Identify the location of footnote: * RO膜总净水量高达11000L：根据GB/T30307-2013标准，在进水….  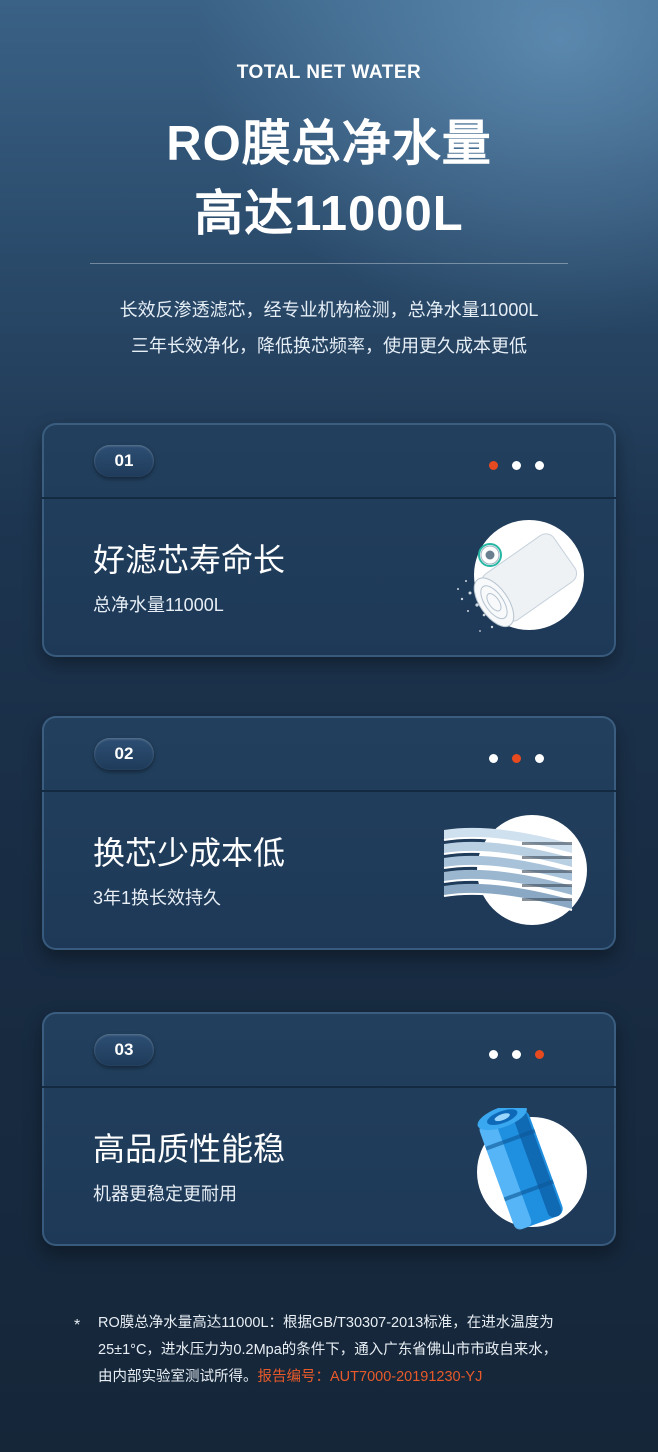
(344, 1350).